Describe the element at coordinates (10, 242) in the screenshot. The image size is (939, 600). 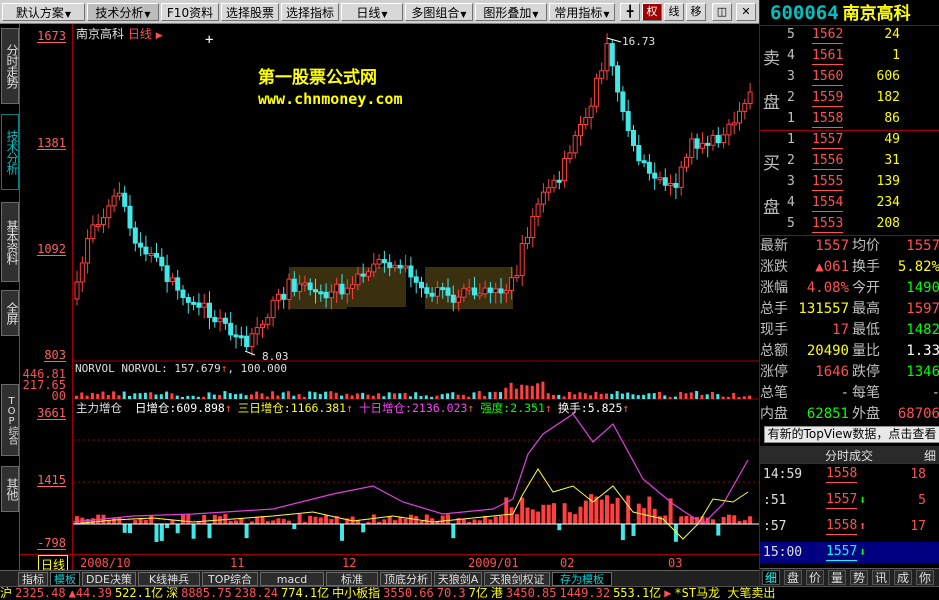
I see `tab-basic-info: 基本资料` at that location.